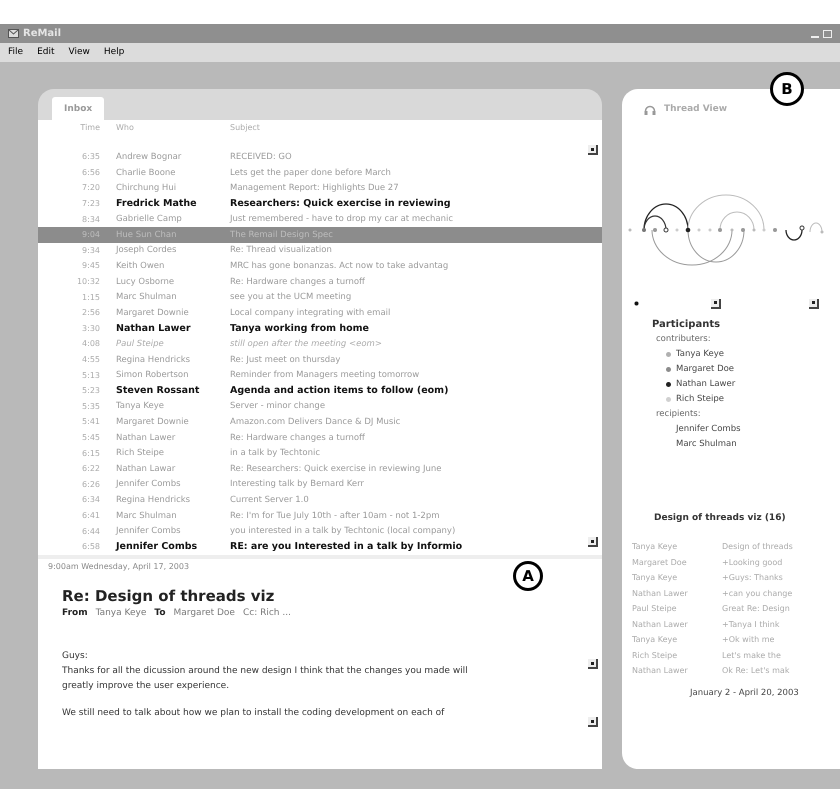 The width and height of the screenshot is (840, 789). What do you see at coordinates (336, 469) in the screenshot?
I see `subject-cell-text: Re: Researchers: Quick exercise in reviewing June` at bounding box center [336, 469].